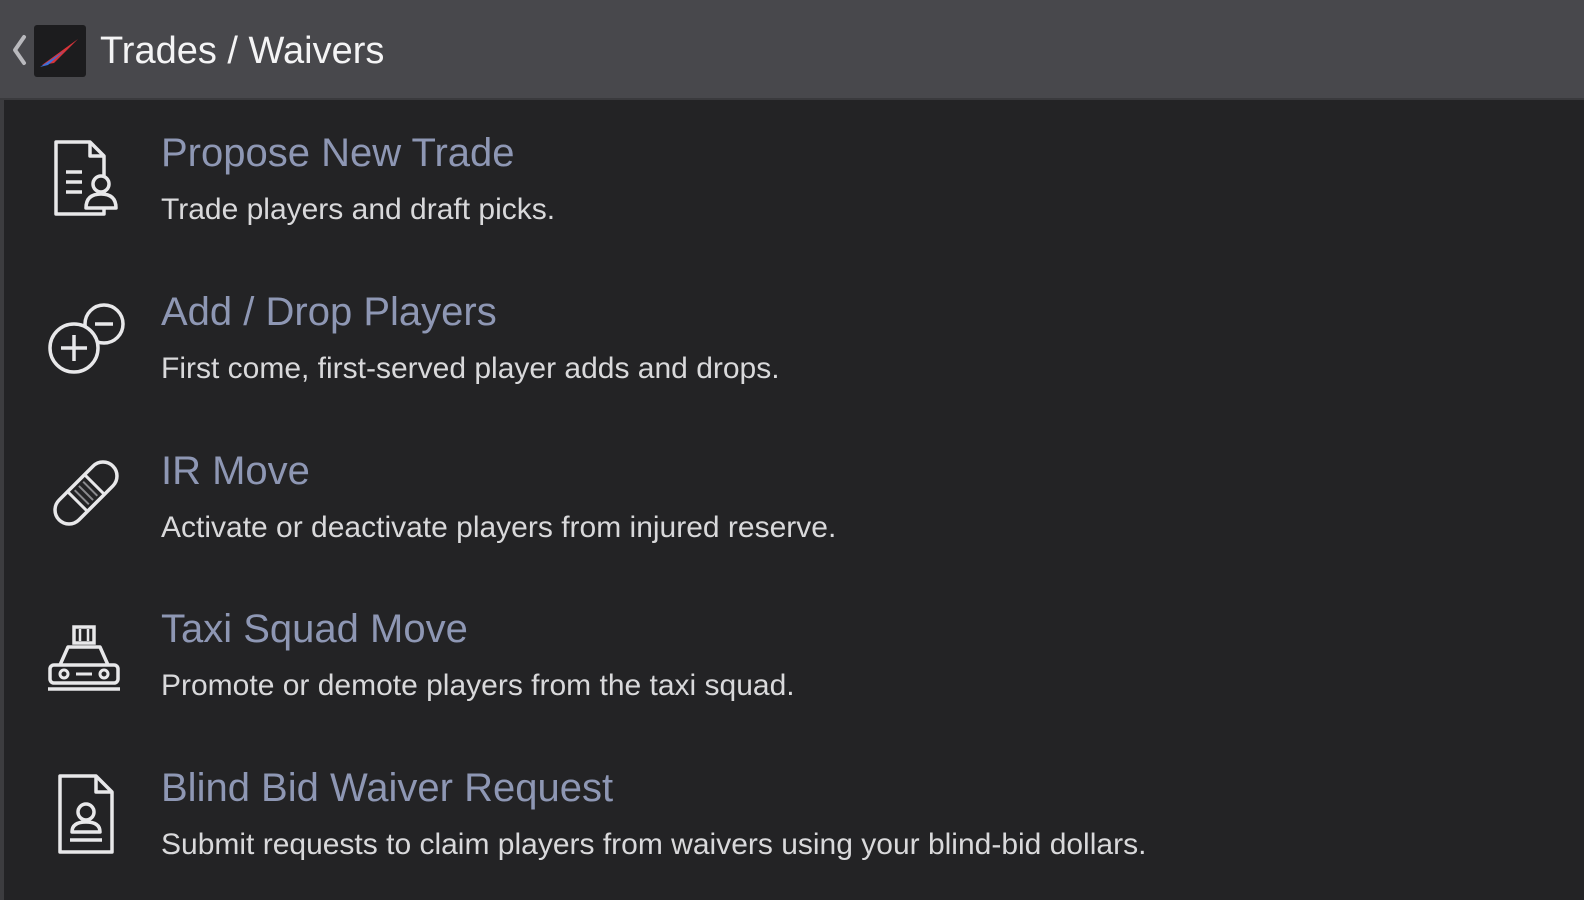 The height and width of the screenshot is (900, 1584). Describe the element at coordinates (387, 788) in the screenshot. I see `menu-item-label: Blind Bid Waiver Request` at that location.